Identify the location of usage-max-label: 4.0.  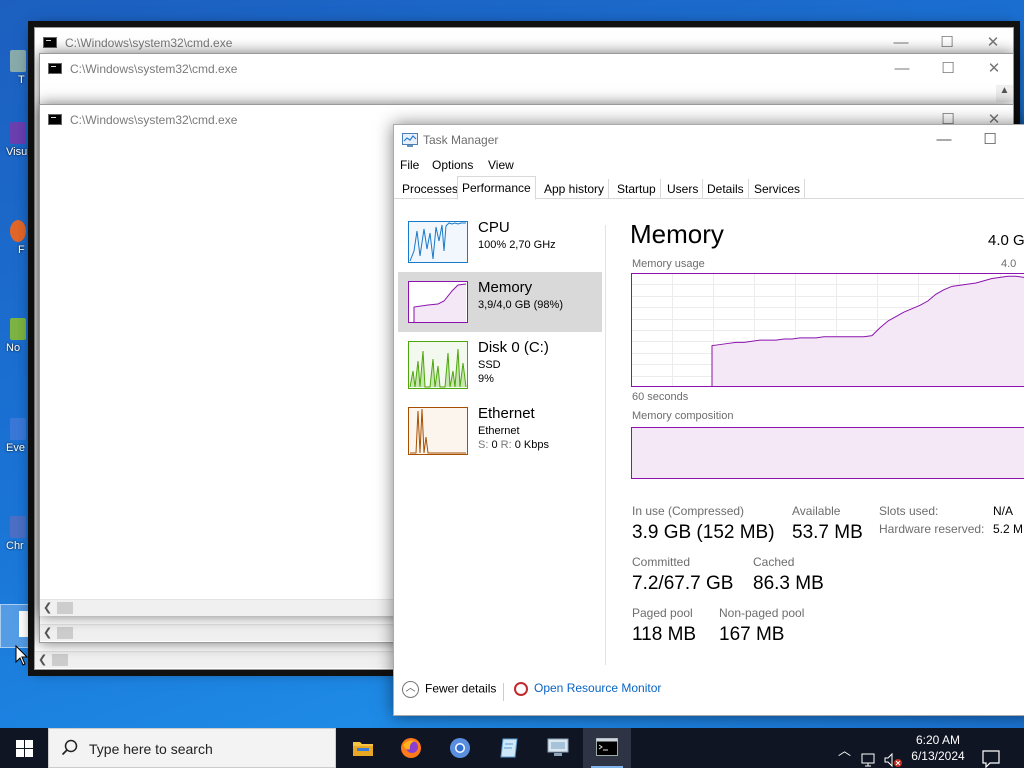
(1009, 264).